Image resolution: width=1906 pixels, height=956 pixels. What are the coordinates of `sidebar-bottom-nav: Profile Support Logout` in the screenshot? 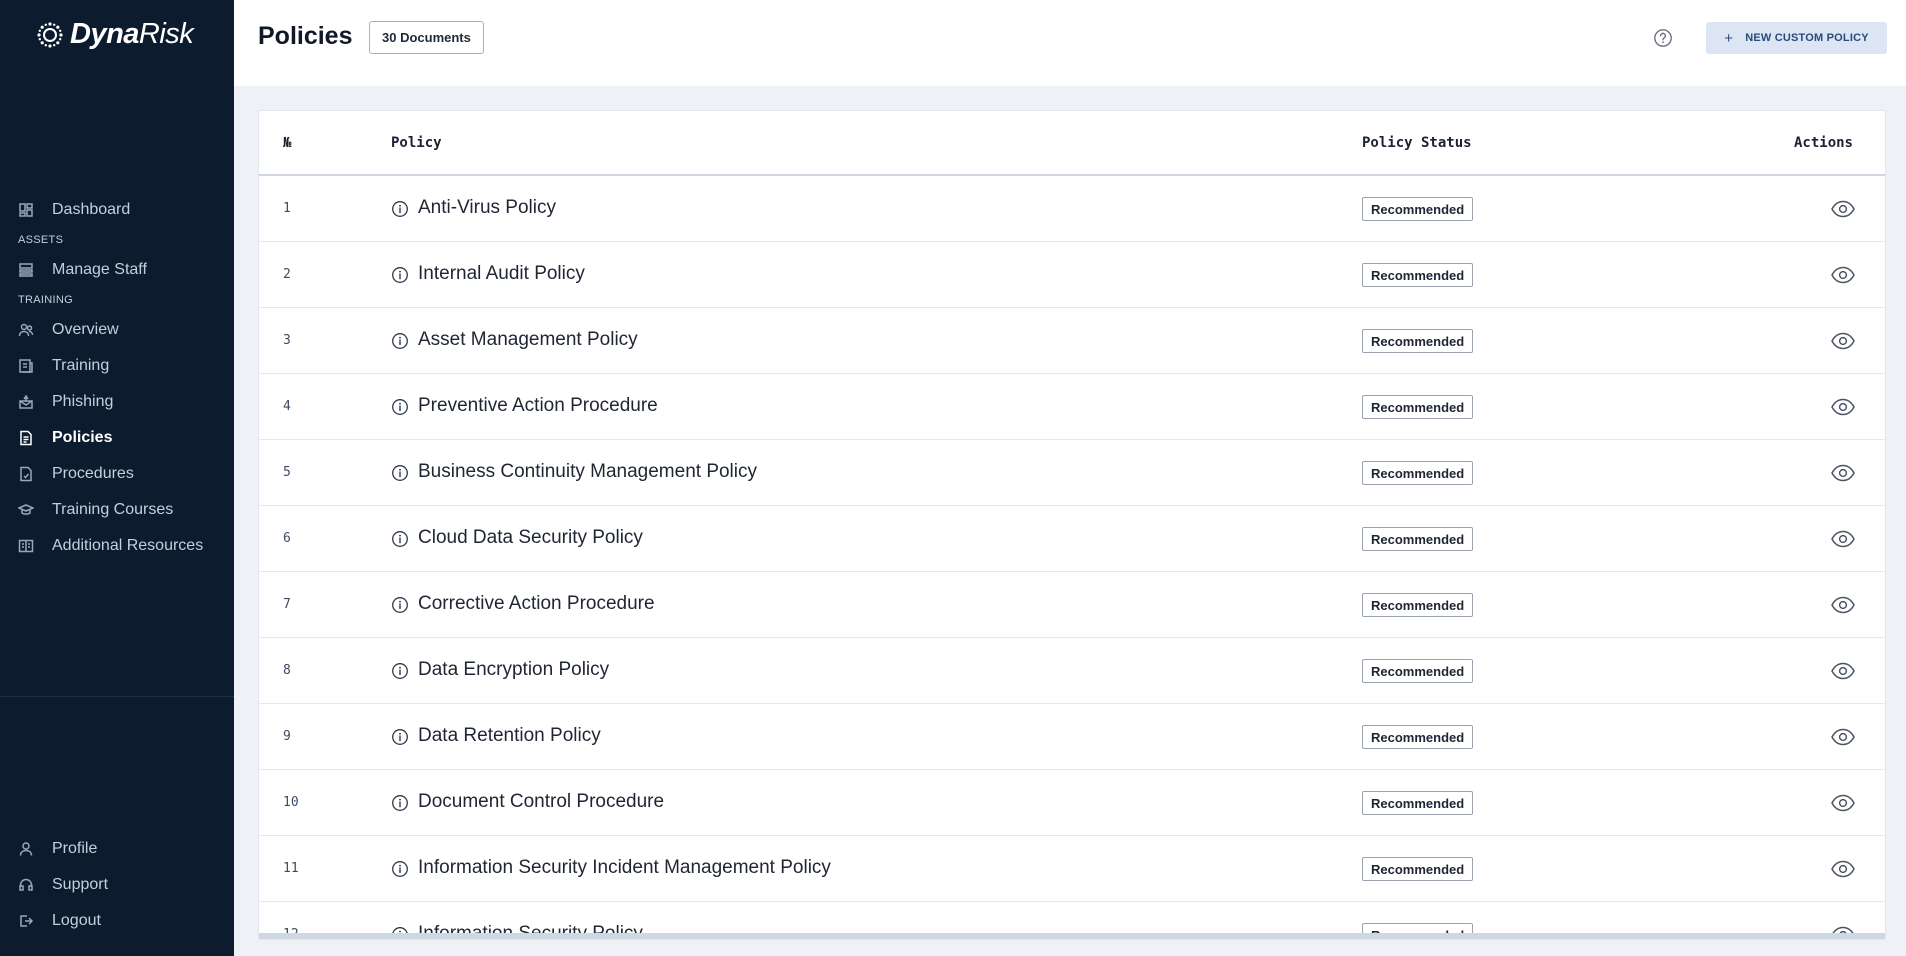 It's located at (117, 885).